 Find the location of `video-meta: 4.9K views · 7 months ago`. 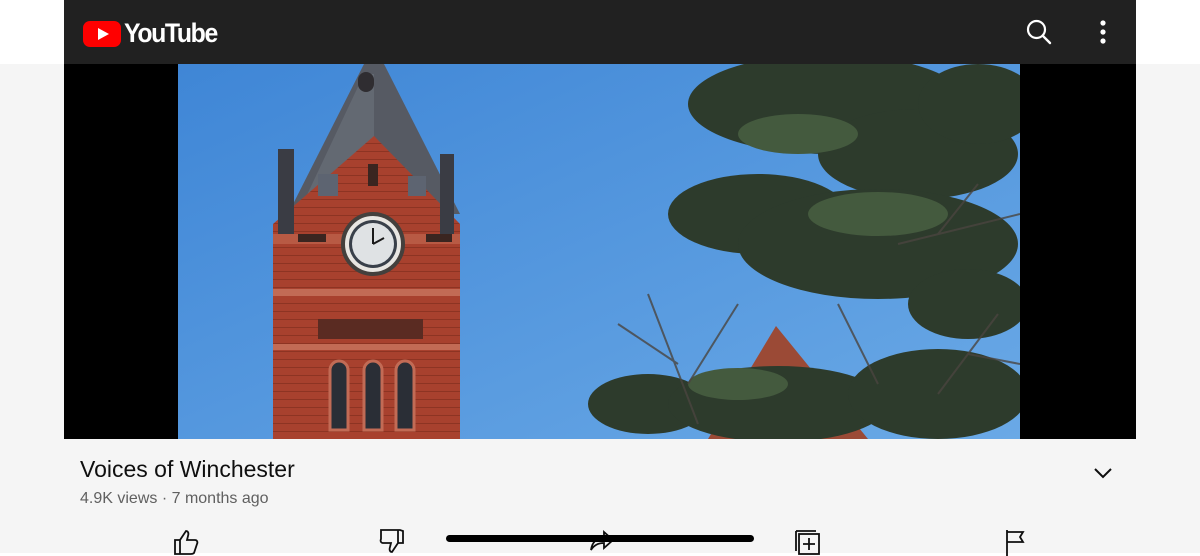

video-meta: 4.9K views · 7 months ago is located at coordinates (174, 499).